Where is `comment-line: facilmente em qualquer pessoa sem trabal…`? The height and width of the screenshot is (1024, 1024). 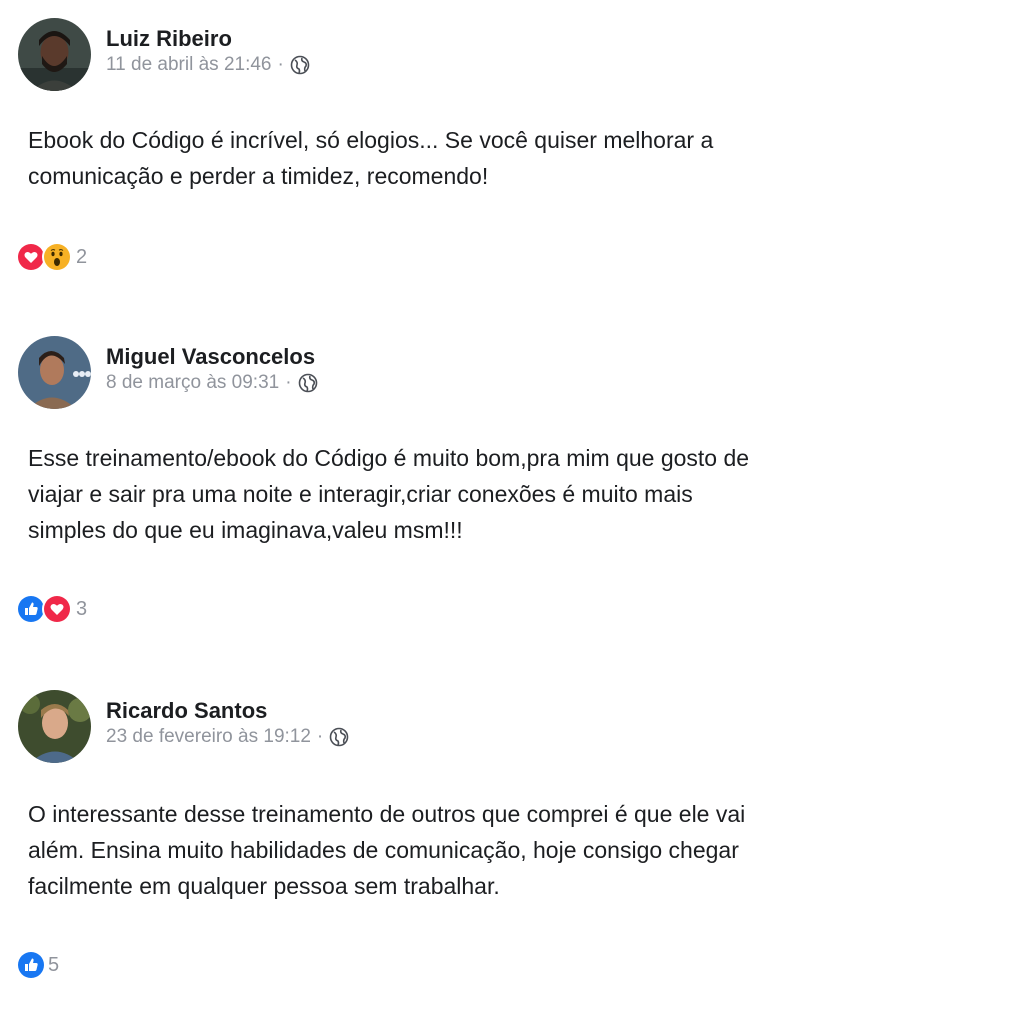
comment-line: facilmente em qualquer pessoa sem trabal… is located at coordinates (264, 886).